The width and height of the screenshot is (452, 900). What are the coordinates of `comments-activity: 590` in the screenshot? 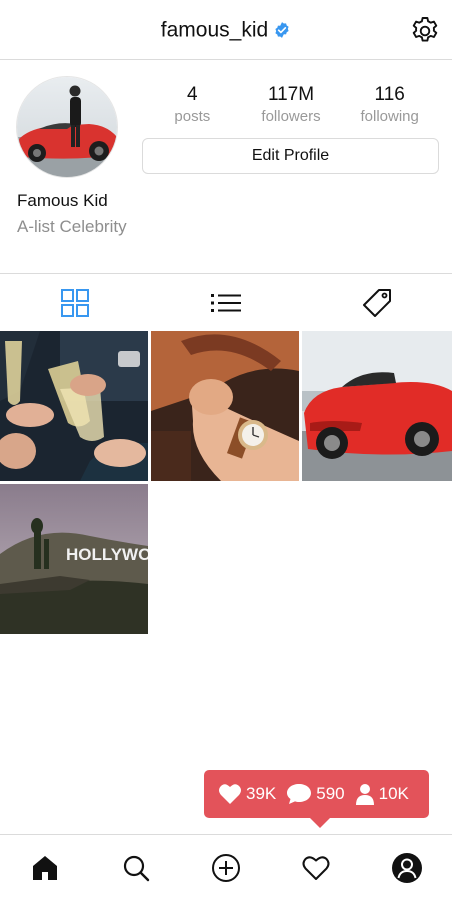 It's located at (315, 794).